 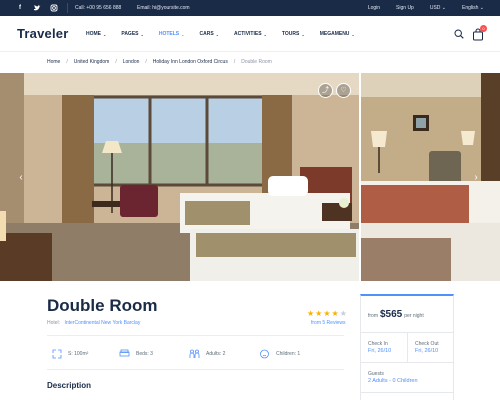 I want to click on date-row: Check In Fri, 26/10 Check Out Fri, 26/10, so click(x=407, y=347).